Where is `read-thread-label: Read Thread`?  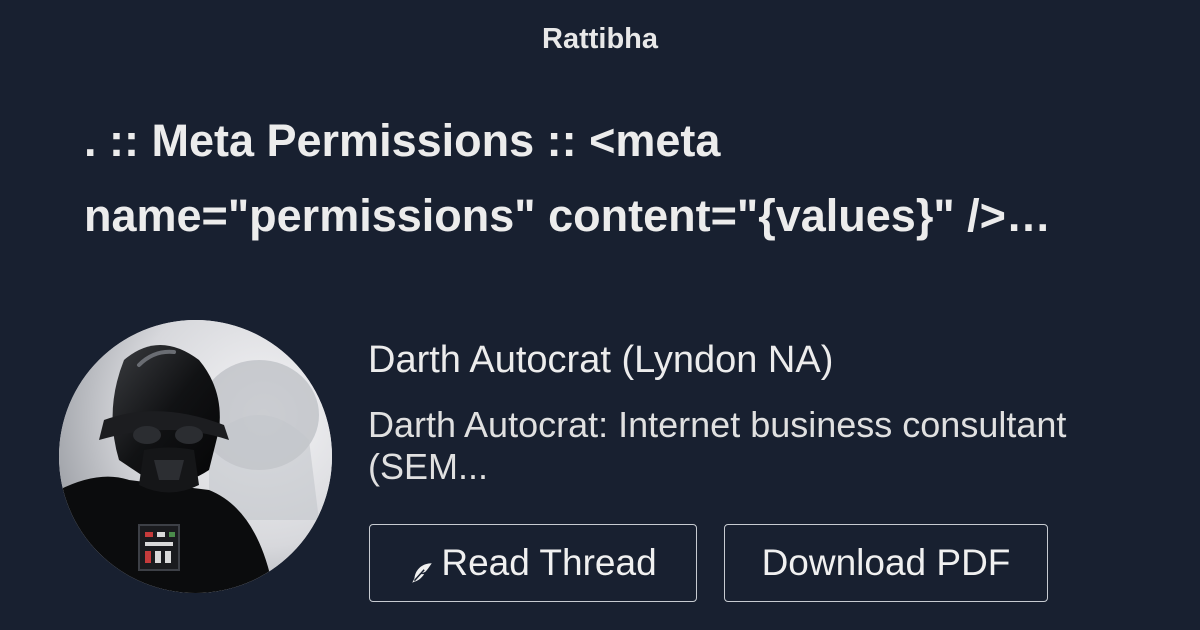
read-thread-label: Read Thread is located at coordinates (549, 562).